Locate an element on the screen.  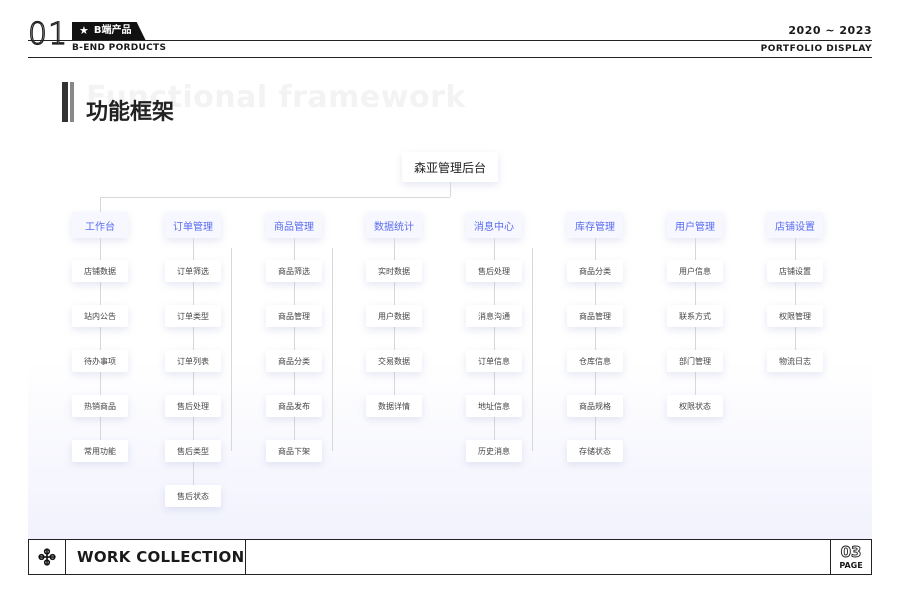
diagram-item-node: 售后状态 is located at coordinates (193, 496).